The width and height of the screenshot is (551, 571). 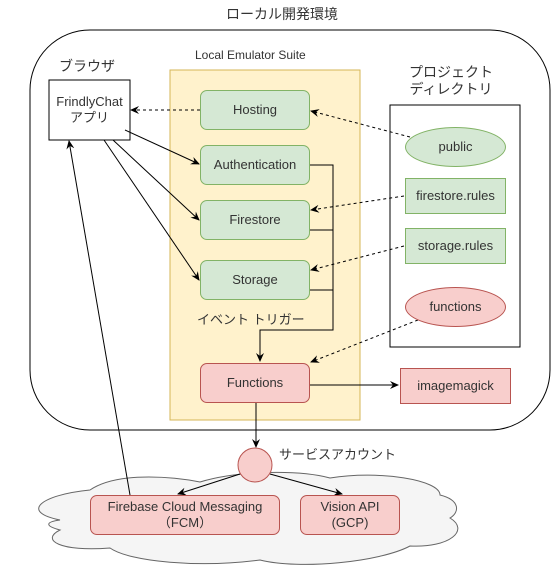 I want to click on functions-src-node: functions, so click(x=455, y=307).